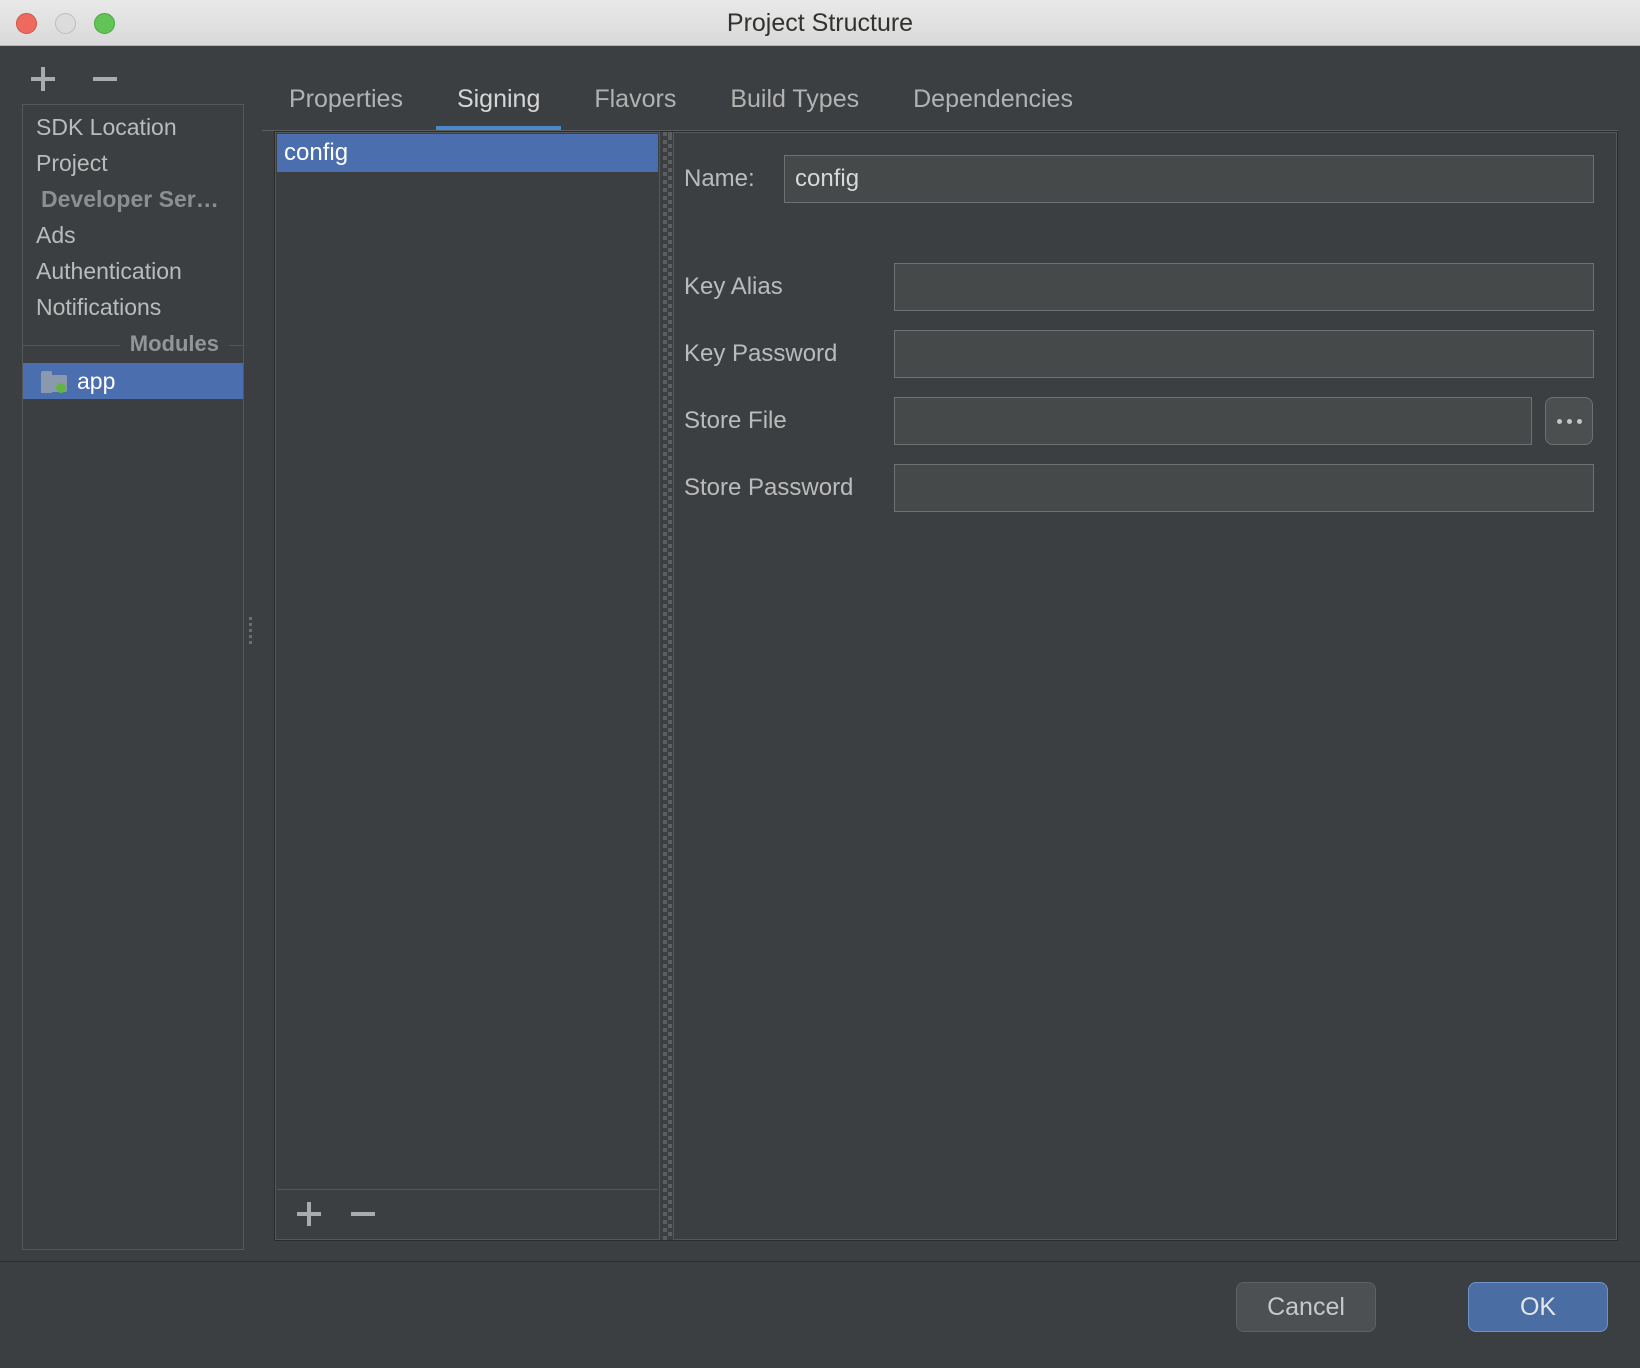 Image resolution: width=1640 pixels, height=1368 pixels. What do you see at coordinates (133, 271) in the screenshot?
I see `sidebar-item-authentication: Authentication` at bounding box center [133, 271].